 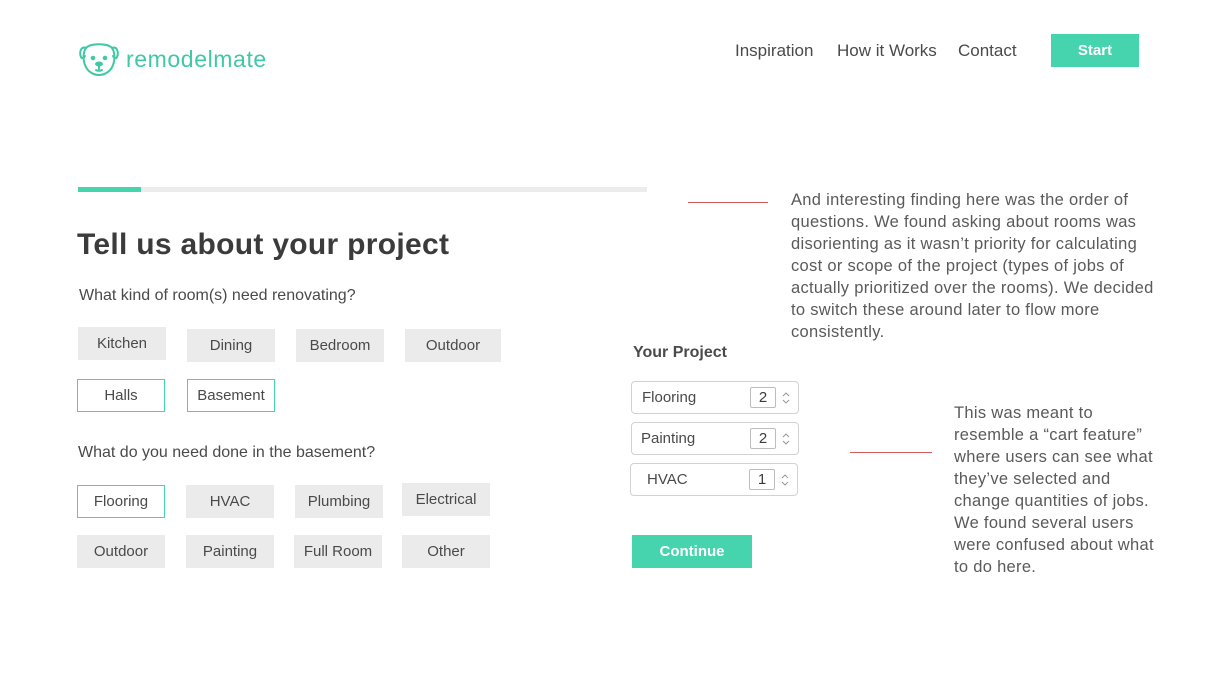 I want to click on job-chip-hvac: HVAC, so click(x=230, y=501).